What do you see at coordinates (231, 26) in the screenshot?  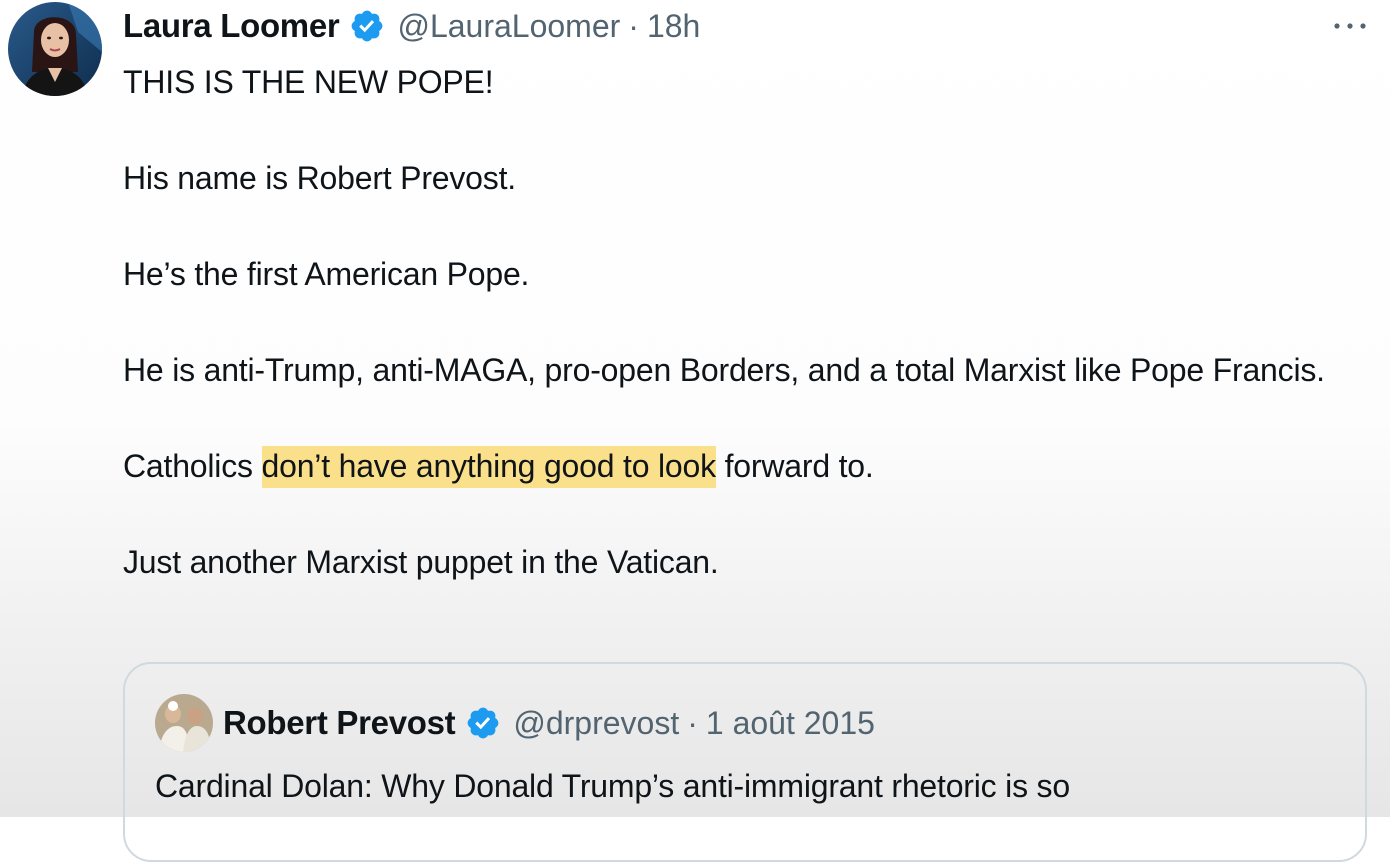 I see `author-display-name: Laura Loomer` at bounding box center [231, 26].